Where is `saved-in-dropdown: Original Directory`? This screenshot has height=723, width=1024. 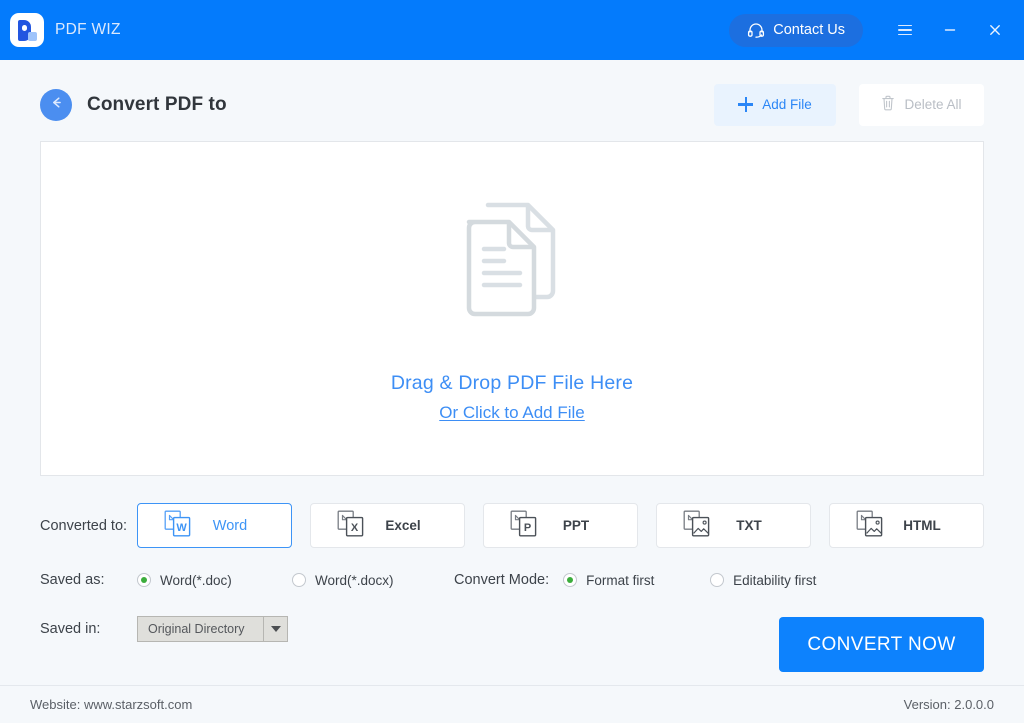
saved-in-dropdown: Original Directory is located at coordinates (212, 629).